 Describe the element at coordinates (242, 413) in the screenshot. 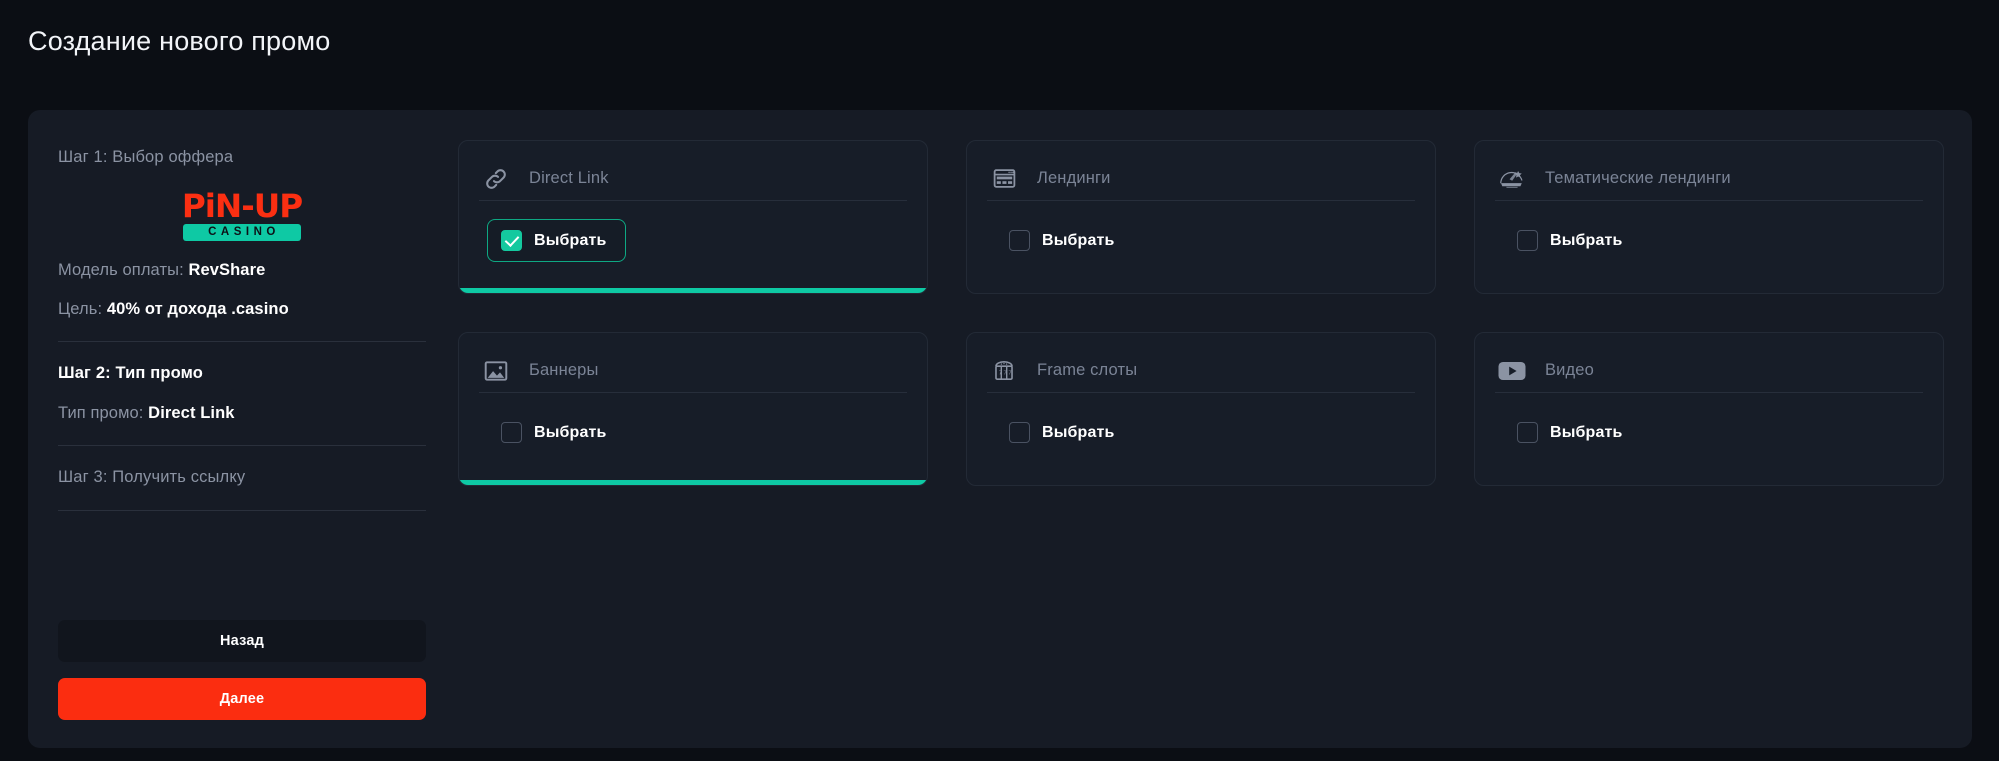

I see `promo-type-row: Тип промо: Direct Link` at that location.